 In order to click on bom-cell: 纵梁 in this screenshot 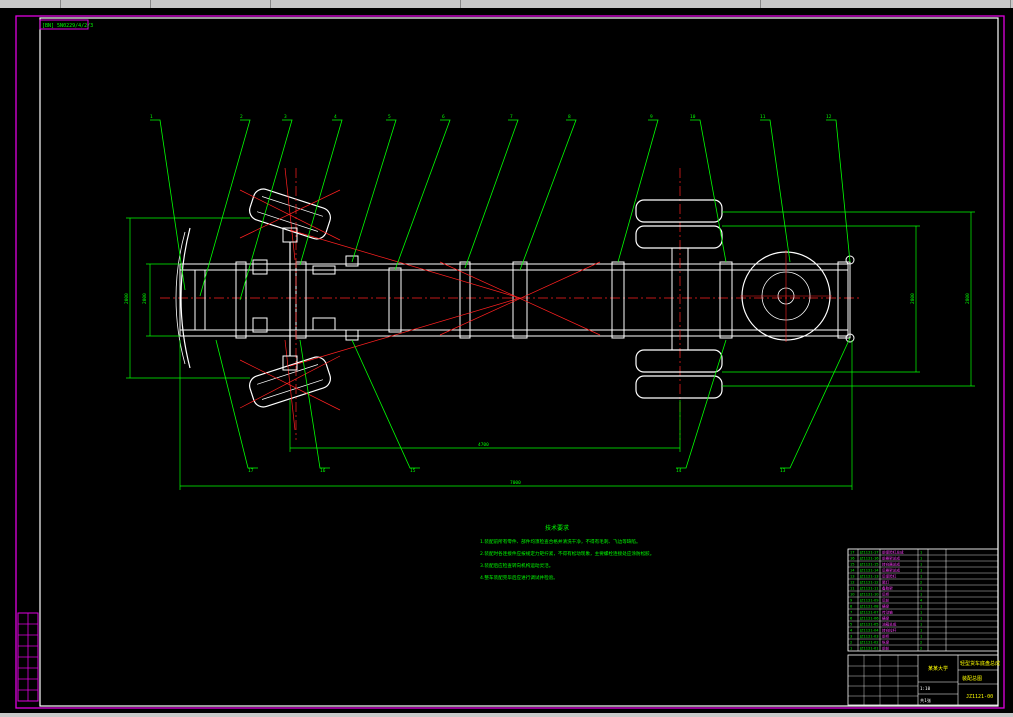, I will do `click(886, 642)`.